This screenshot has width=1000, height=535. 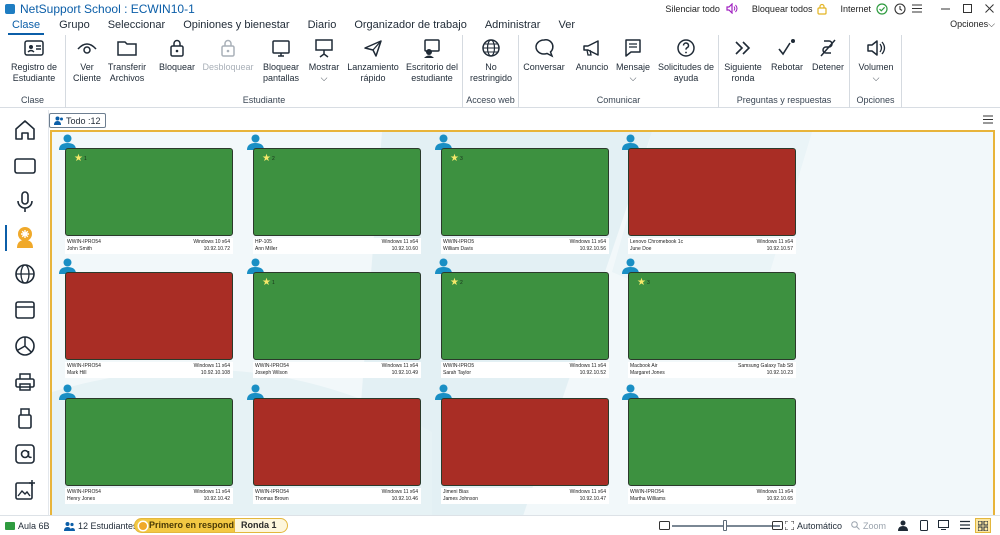 What do you see at coordinates (24, 490) in the screenshot?
I see `sidebar-item-images` at bounding box center [24, 490].